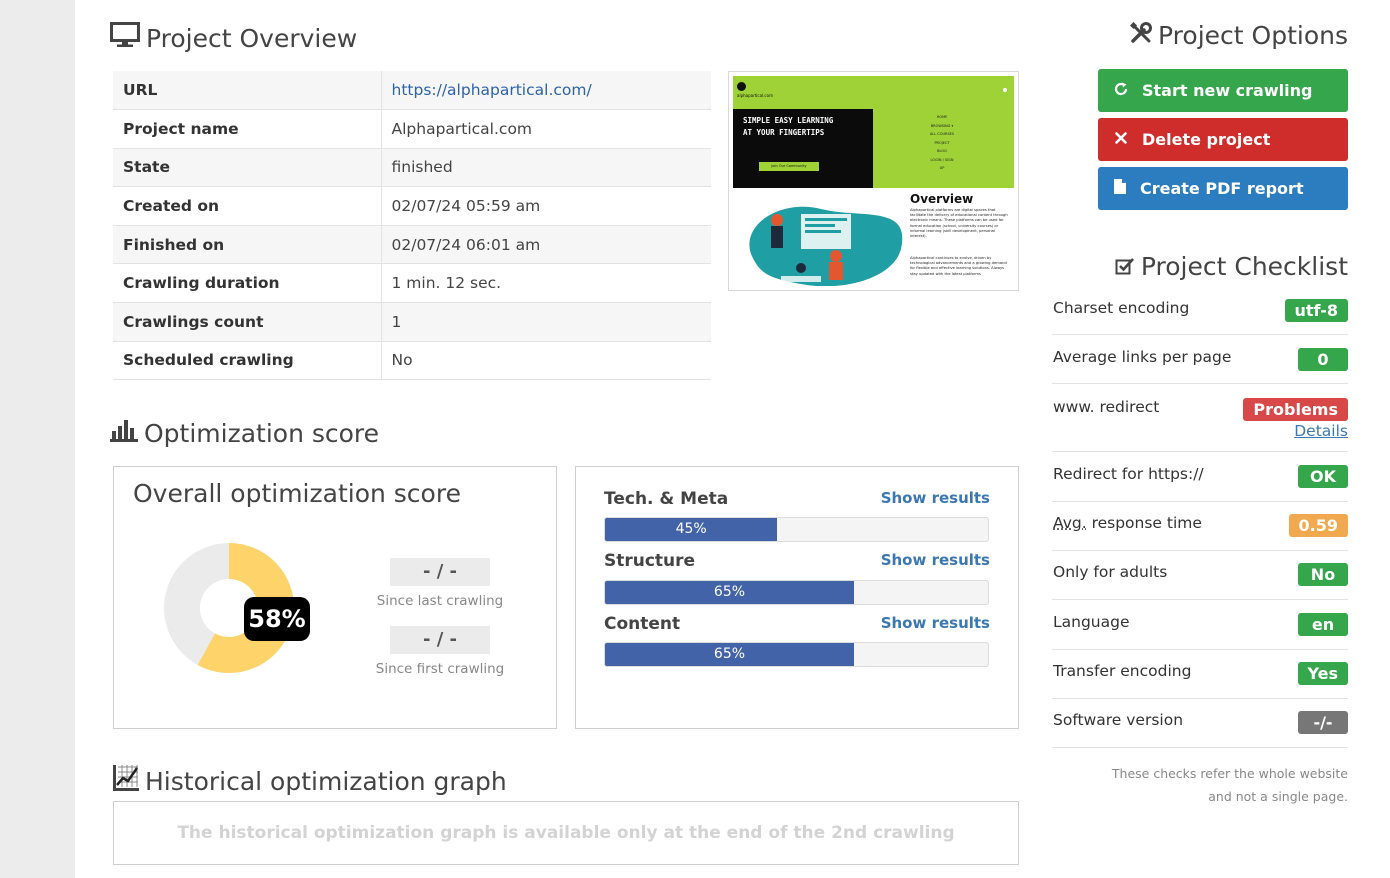  I want to click on checklist-item-avg-links: Average links per page 0, so click(1200, 366).